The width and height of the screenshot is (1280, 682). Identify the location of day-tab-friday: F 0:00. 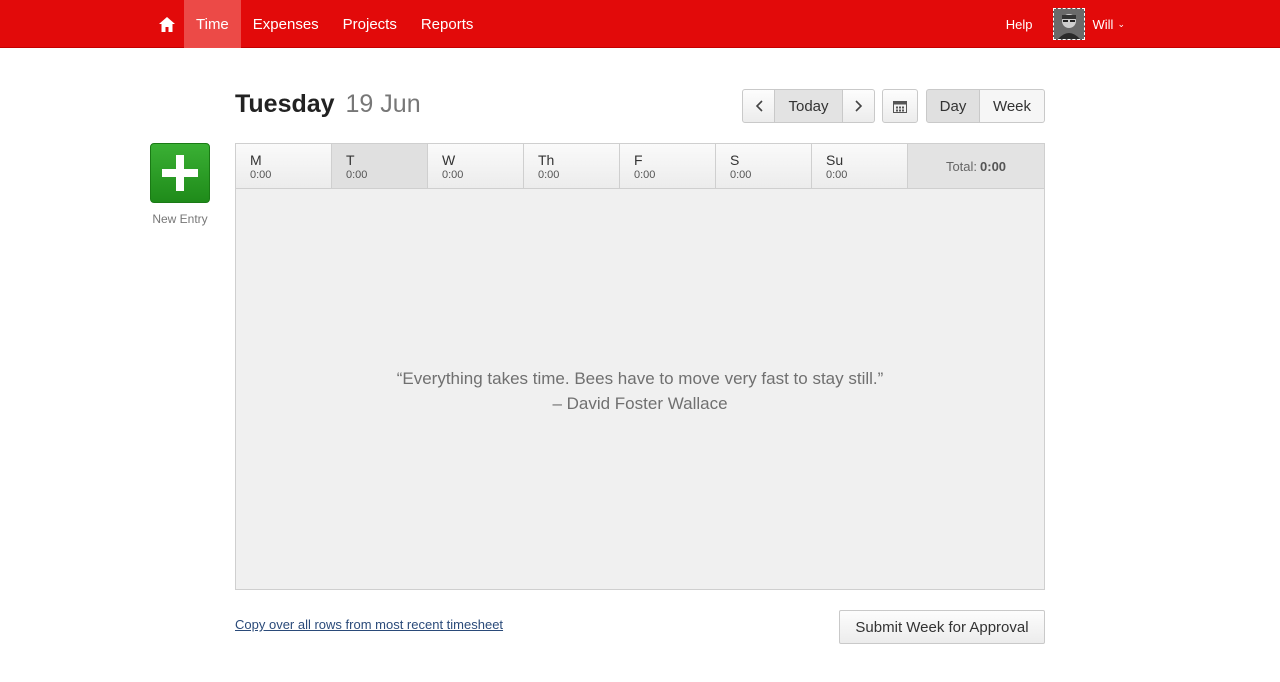
(668, 166).